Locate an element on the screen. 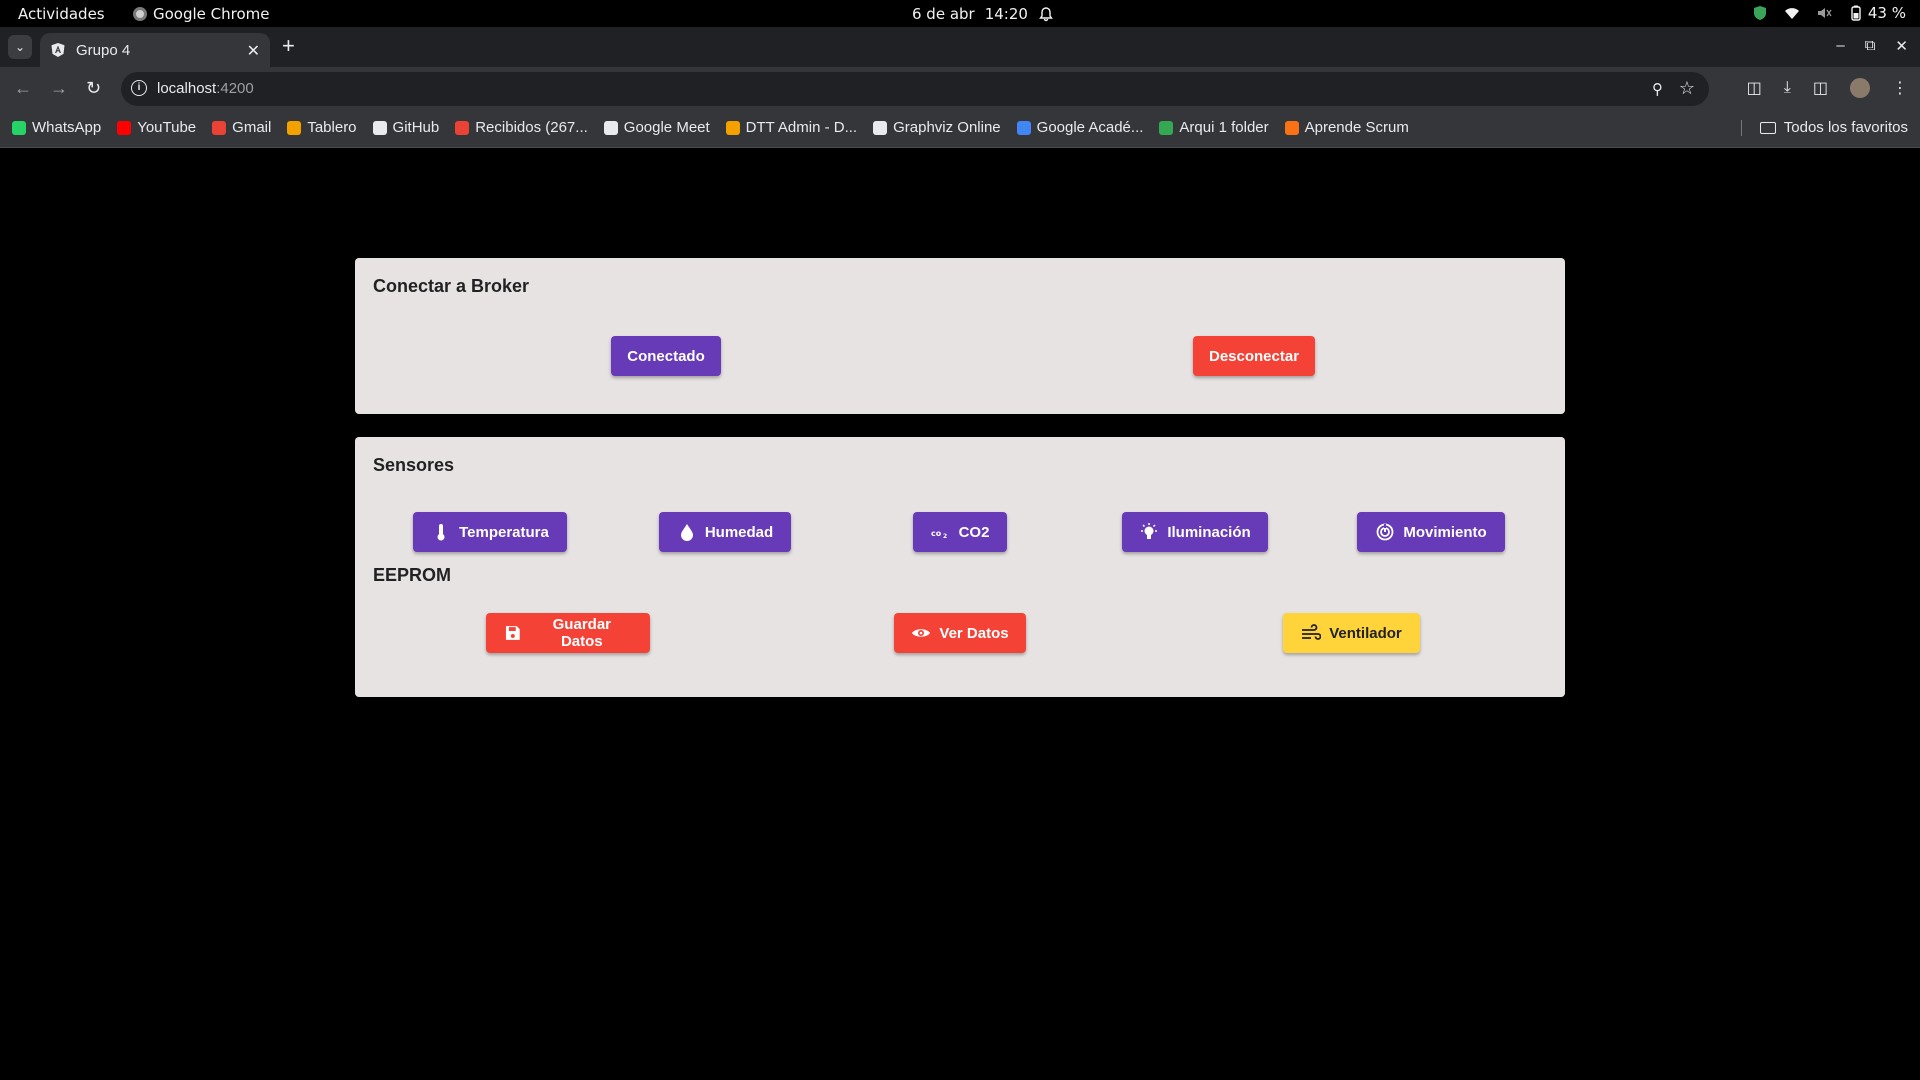  tab-title: Grupo 4 is located at coordinates (103, 50).